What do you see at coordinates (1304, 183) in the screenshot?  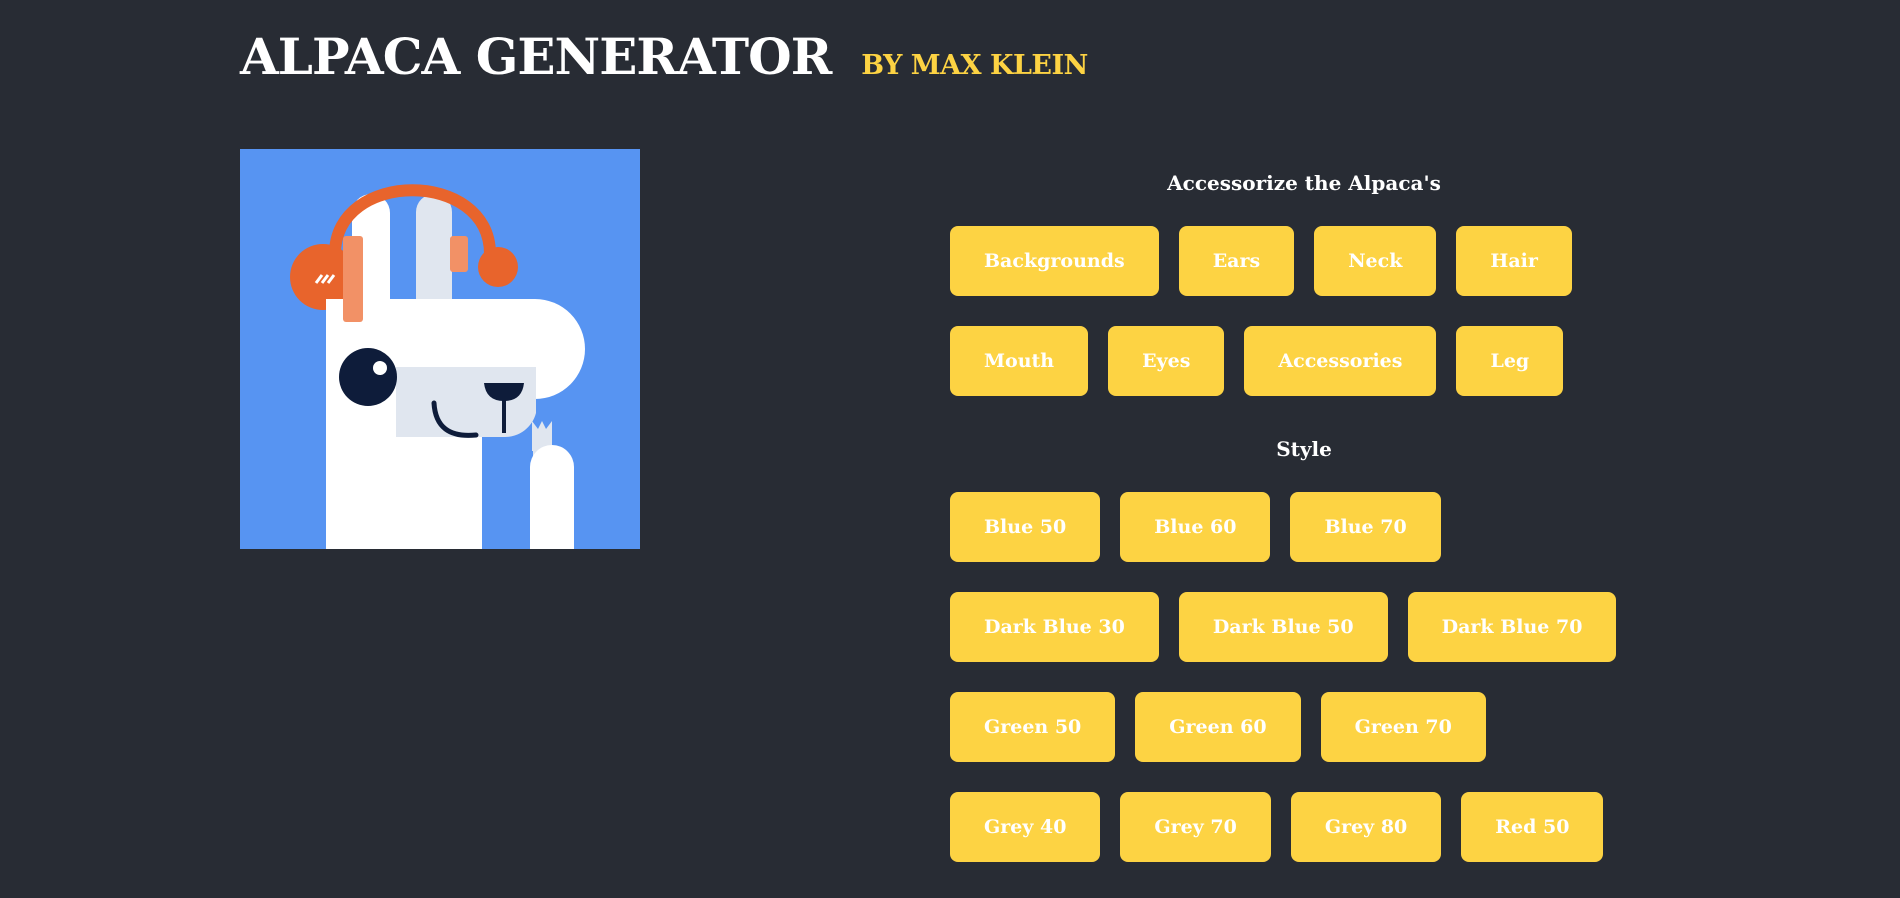 I see `accessorize-heading: Accessorize the Alpaca's` at bounding box center [1304, 183].